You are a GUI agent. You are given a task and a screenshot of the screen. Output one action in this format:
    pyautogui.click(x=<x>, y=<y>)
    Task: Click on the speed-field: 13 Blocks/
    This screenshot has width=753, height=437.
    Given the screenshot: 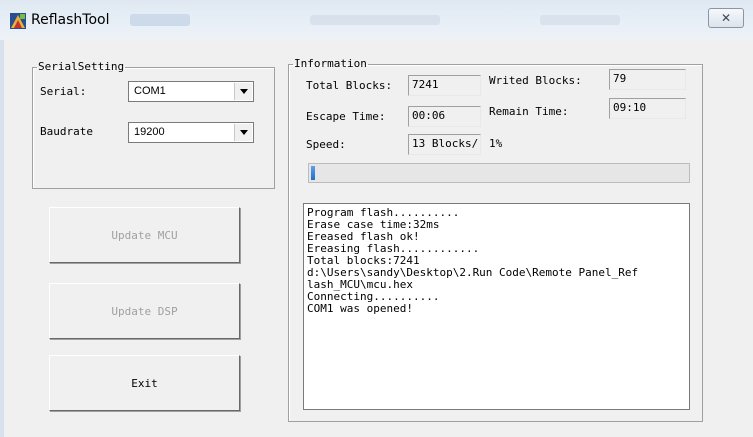 What is the action you would take?
    pyautogui.click(x=444, y=144)
    